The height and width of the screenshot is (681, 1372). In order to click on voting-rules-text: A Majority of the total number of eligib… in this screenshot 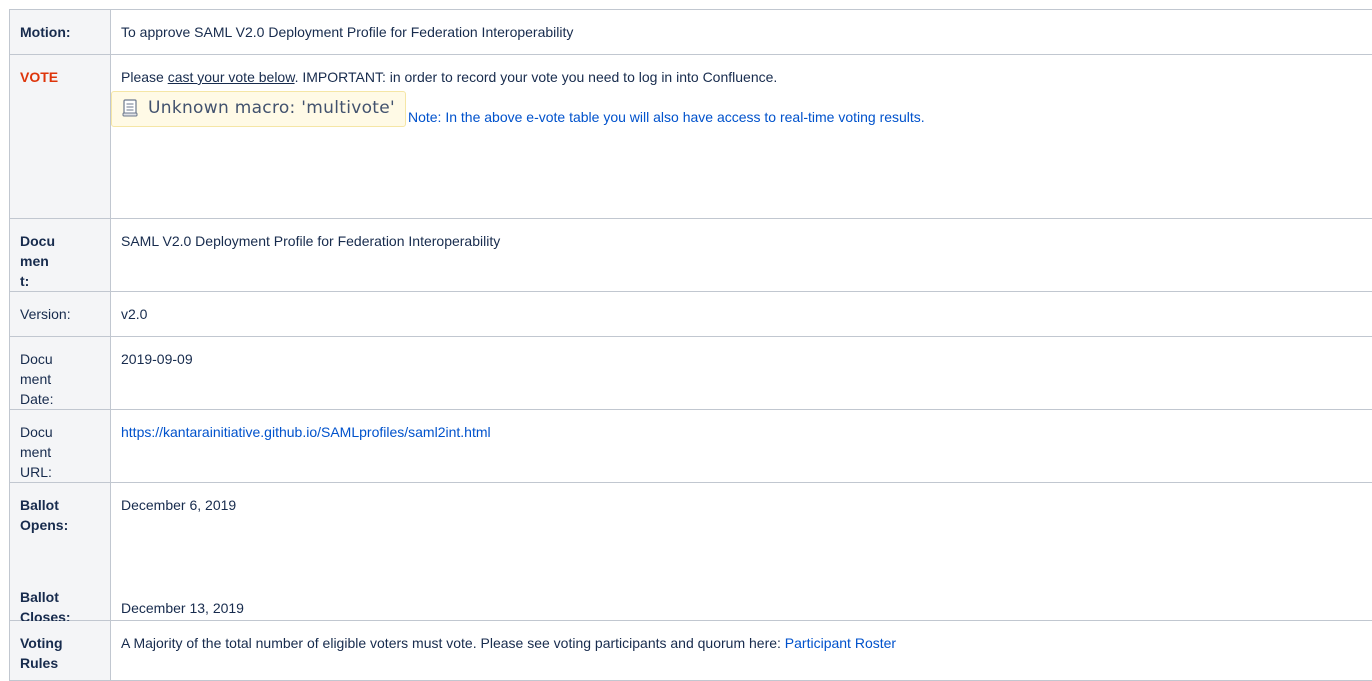, I will do `click(453, 643)`.